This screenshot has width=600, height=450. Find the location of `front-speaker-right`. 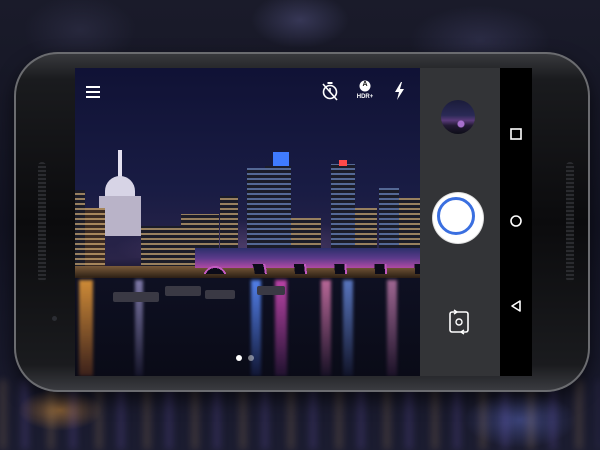

front-speaker-right is located at coordinates (570, 222).